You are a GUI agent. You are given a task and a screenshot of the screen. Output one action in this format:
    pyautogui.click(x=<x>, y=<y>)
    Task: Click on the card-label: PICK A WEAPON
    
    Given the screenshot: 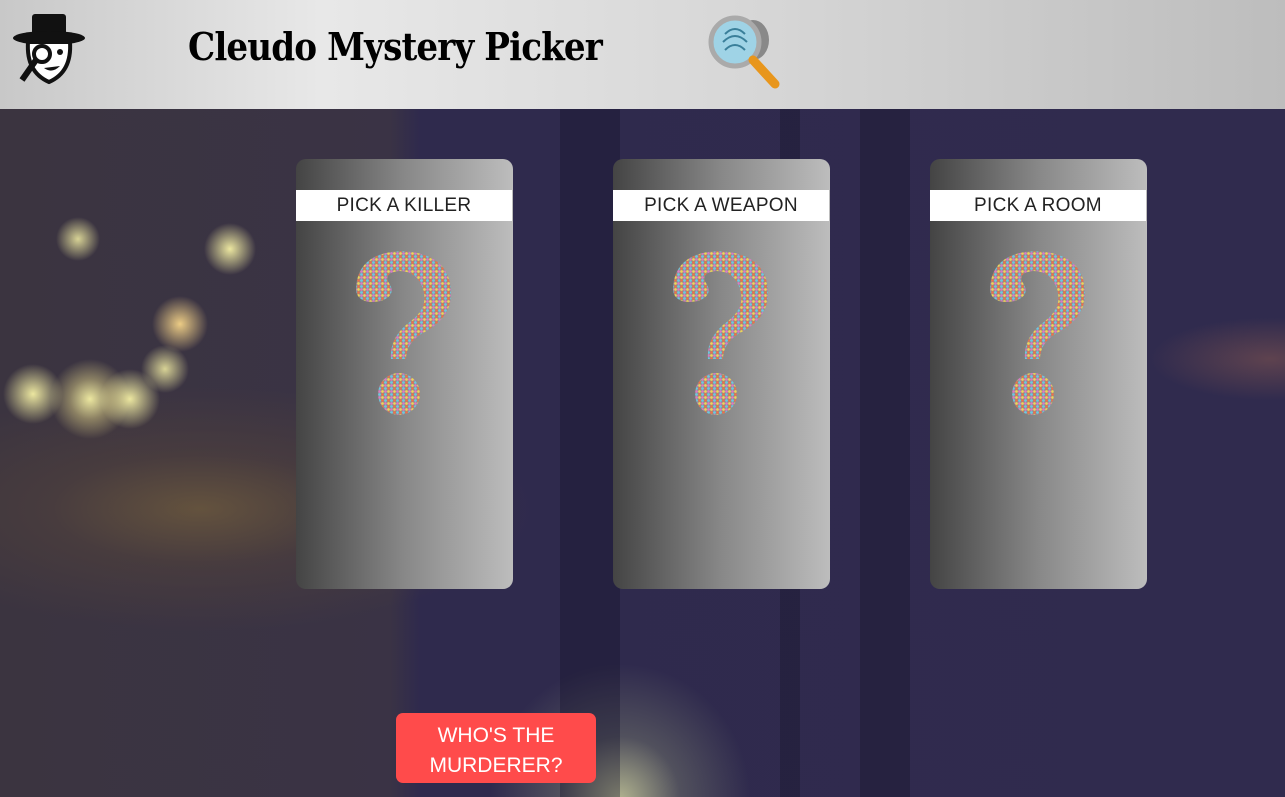 What is the action you would take?
    pyautogui.click(x=721, y=205)
    